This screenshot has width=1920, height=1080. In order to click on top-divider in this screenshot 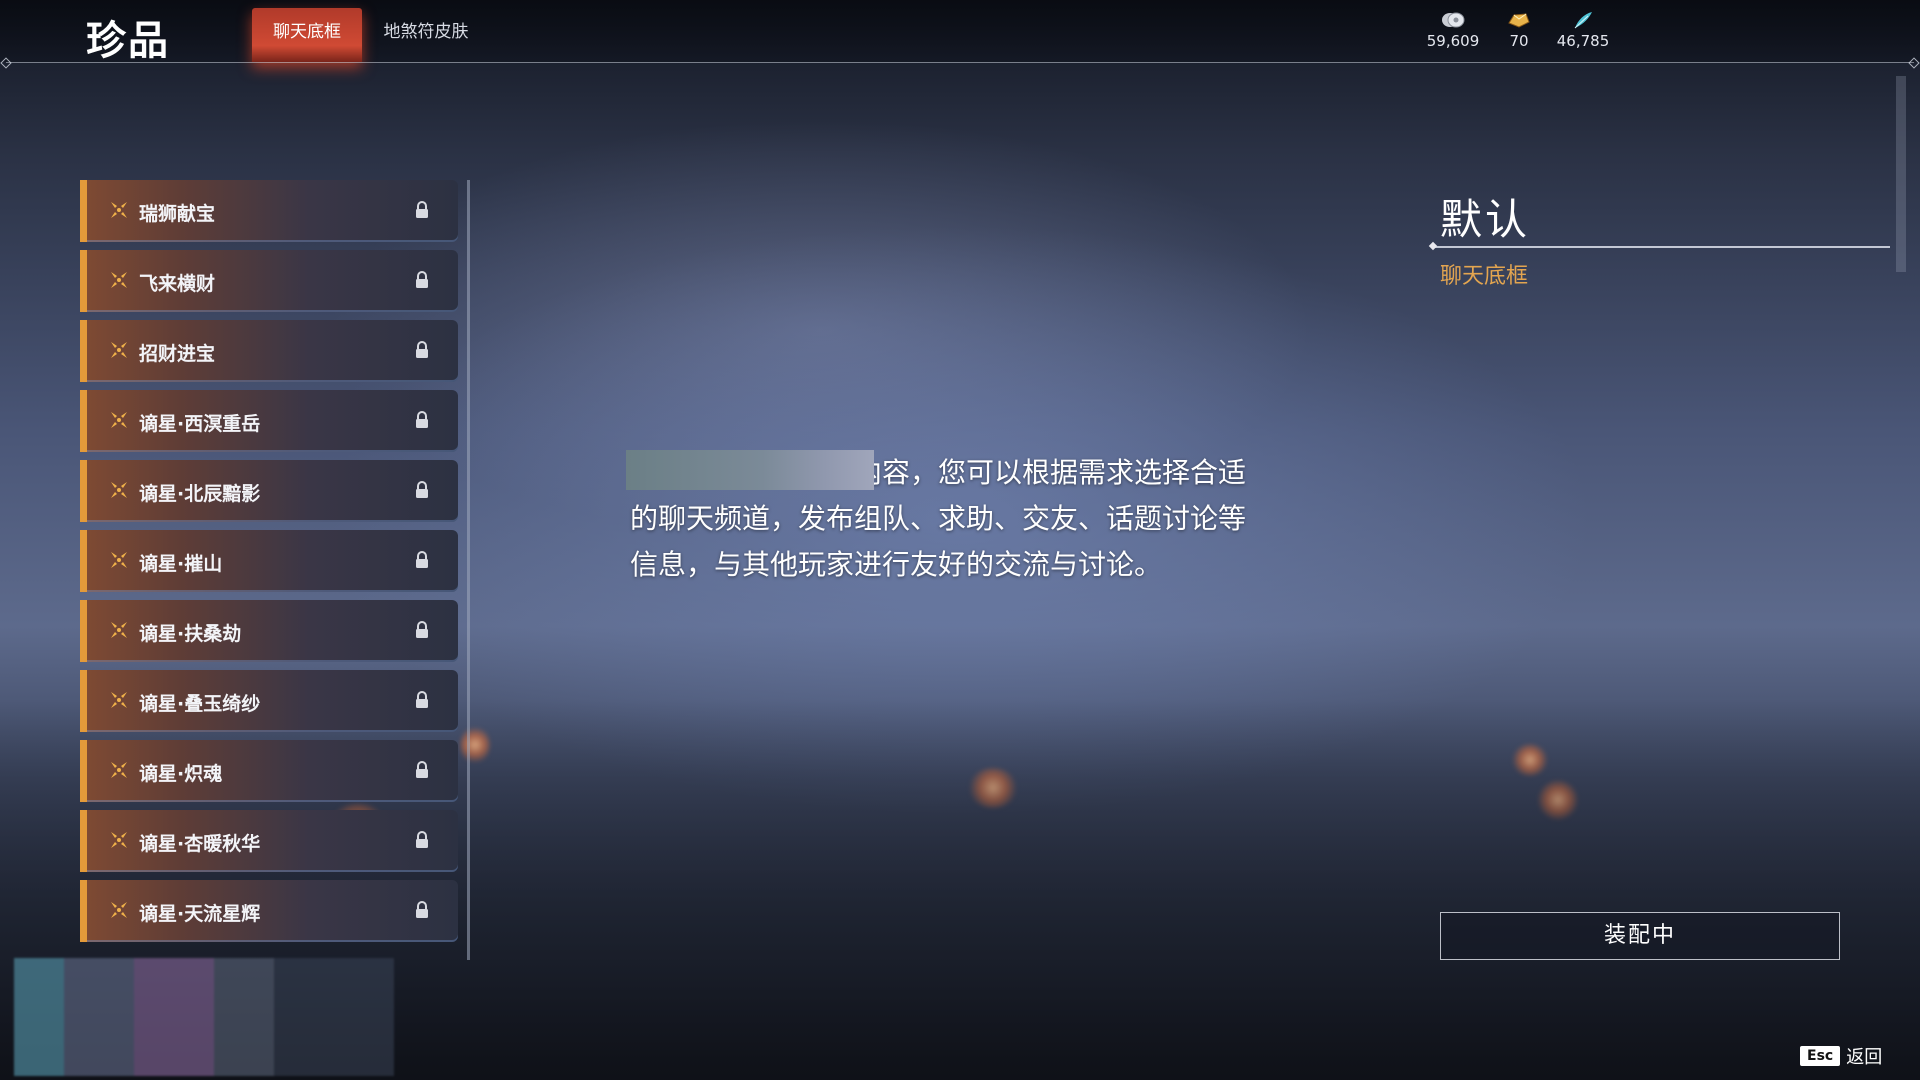, I will do `click(960, 62)`.